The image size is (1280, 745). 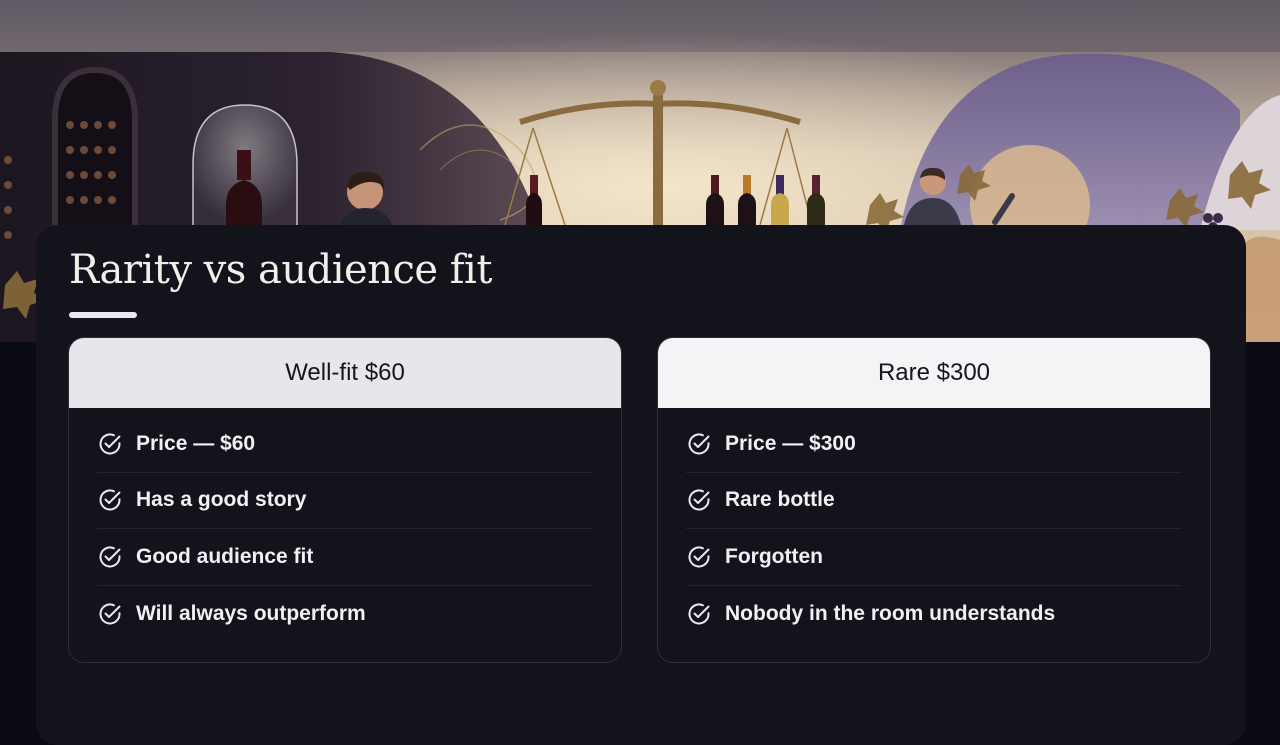 What do you see at coordinates (103, 315) in the screenshot?
I see `title-underline` at bounding box center [103, 315].